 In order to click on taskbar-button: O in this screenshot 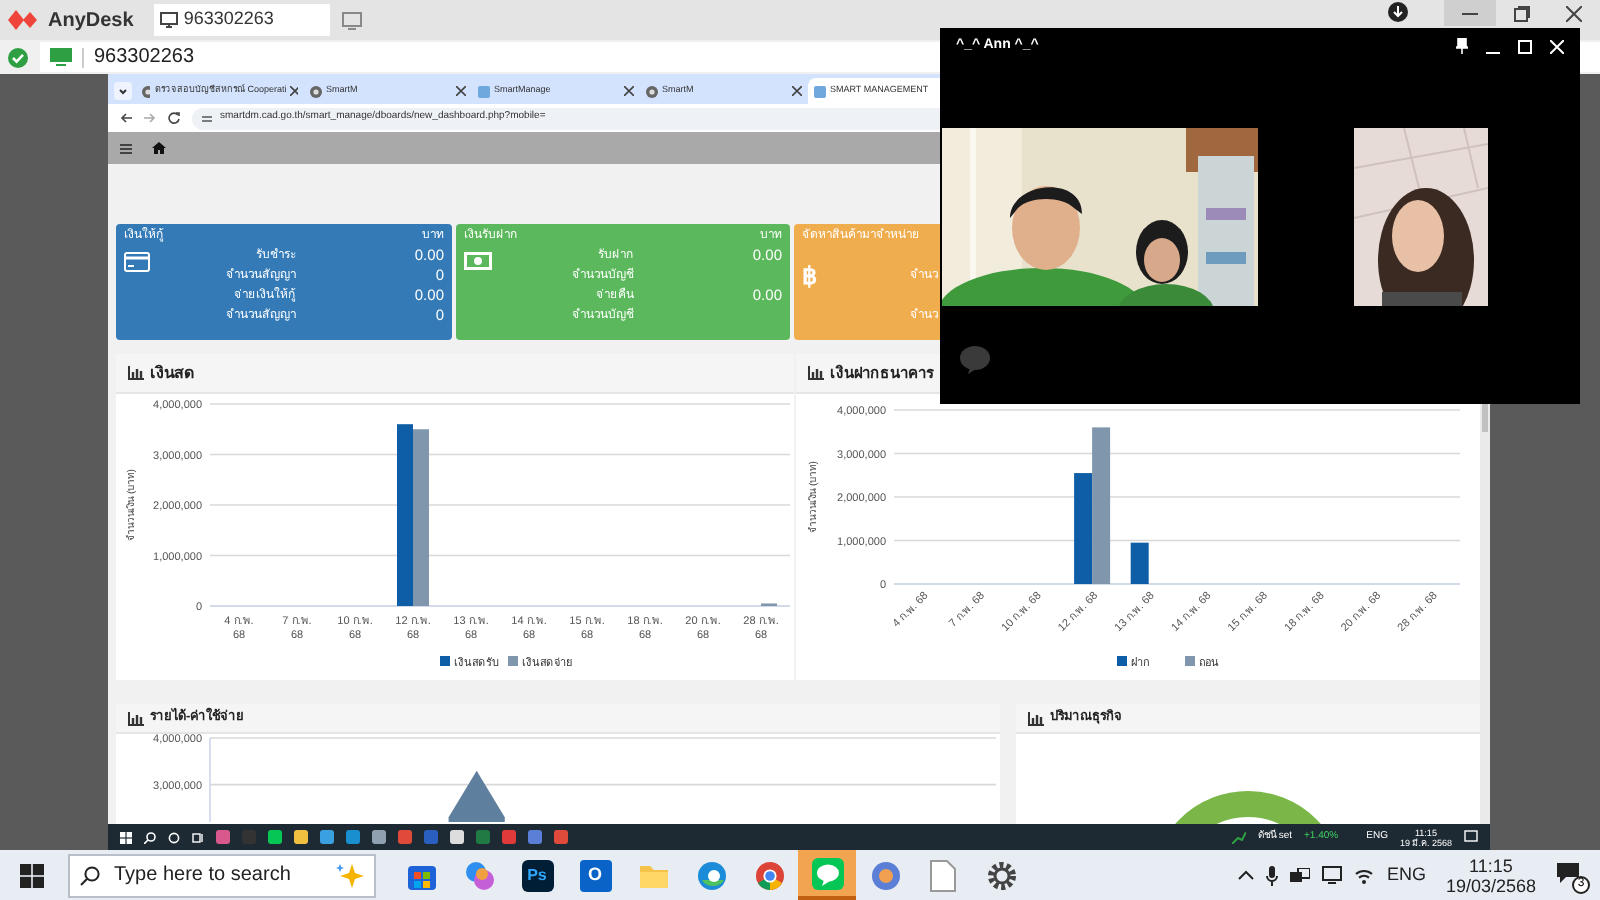, I will do `click(595, 875)`.